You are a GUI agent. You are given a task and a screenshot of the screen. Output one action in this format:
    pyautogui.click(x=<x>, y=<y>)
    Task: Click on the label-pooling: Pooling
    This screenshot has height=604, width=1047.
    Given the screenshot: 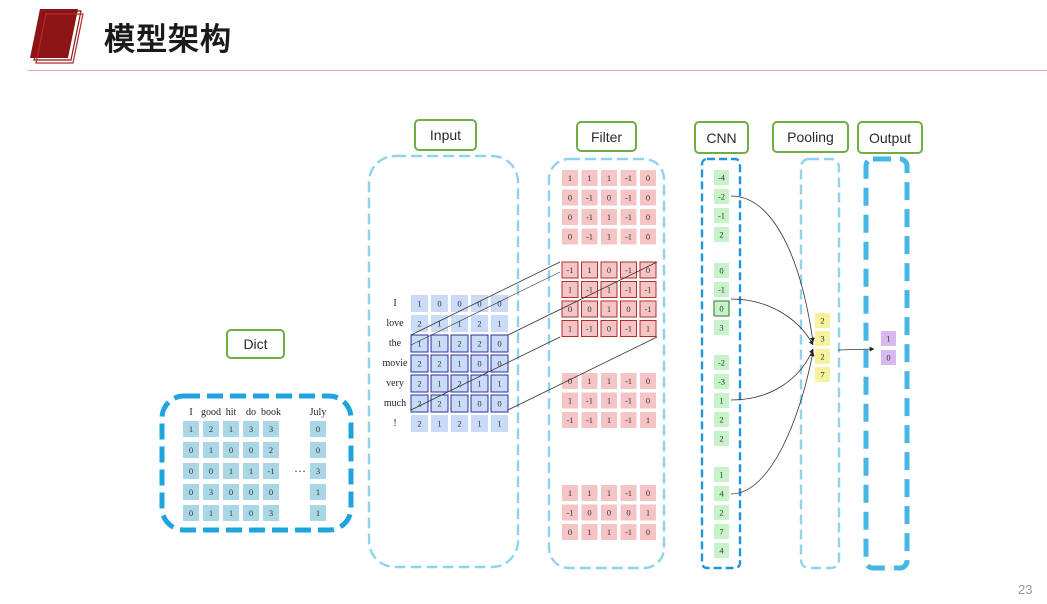 What is the action you would take?
    pyautogui.click(x=810, y=137)
    